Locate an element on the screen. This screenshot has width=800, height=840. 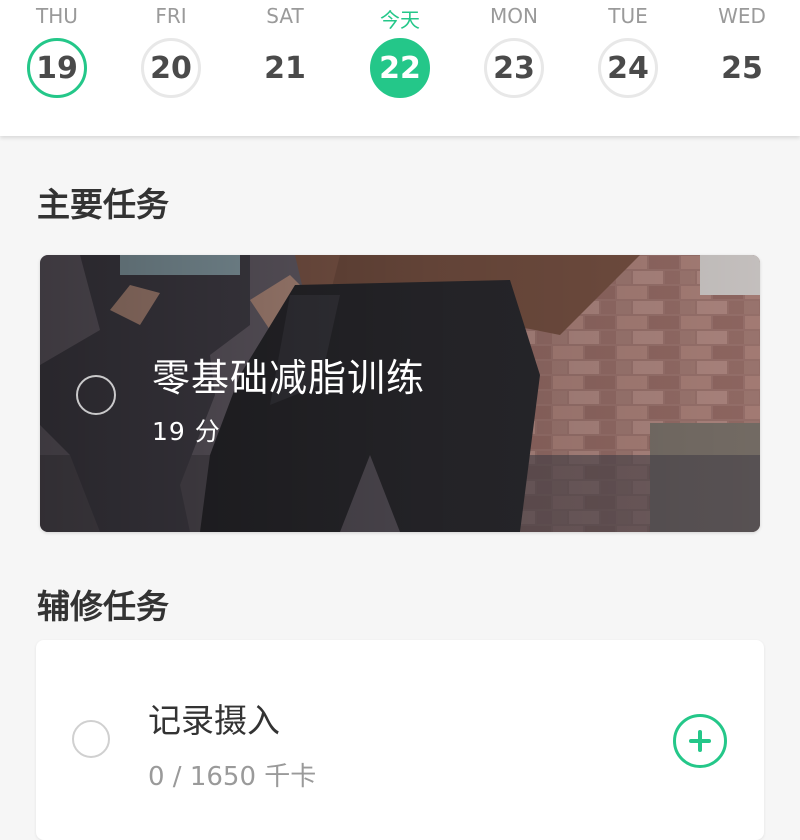
sub-task-progress: 0 / 1650 千卡 is located at coordinates (232, 777).